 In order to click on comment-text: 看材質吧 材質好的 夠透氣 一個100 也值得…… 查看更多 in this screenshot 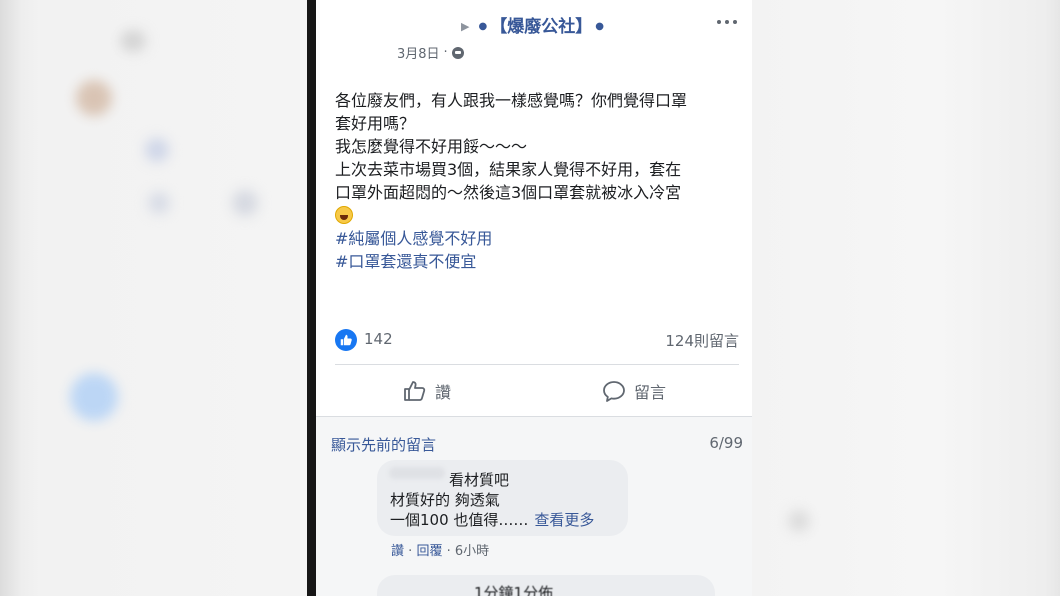, I will do `click(492, 500)`.